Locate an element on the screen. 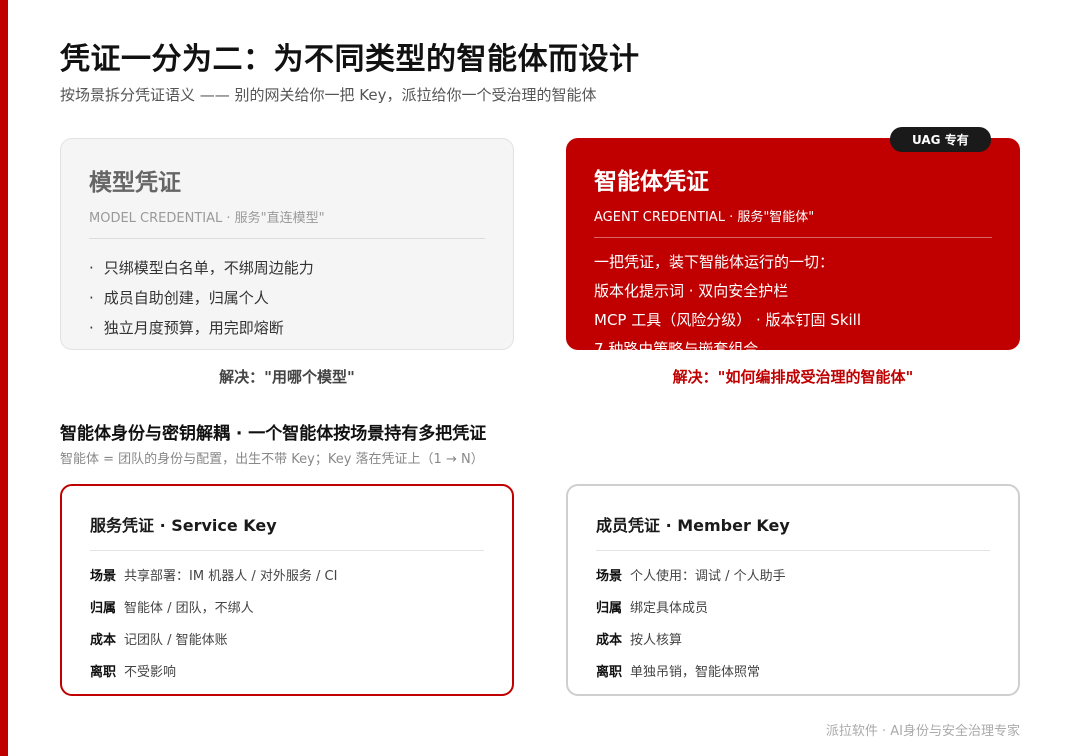 The height and width of the screenshot is (756, 1080). table-row: 场景 个人使用：调试 / 个人助手 is located at coordinates (793, 577).